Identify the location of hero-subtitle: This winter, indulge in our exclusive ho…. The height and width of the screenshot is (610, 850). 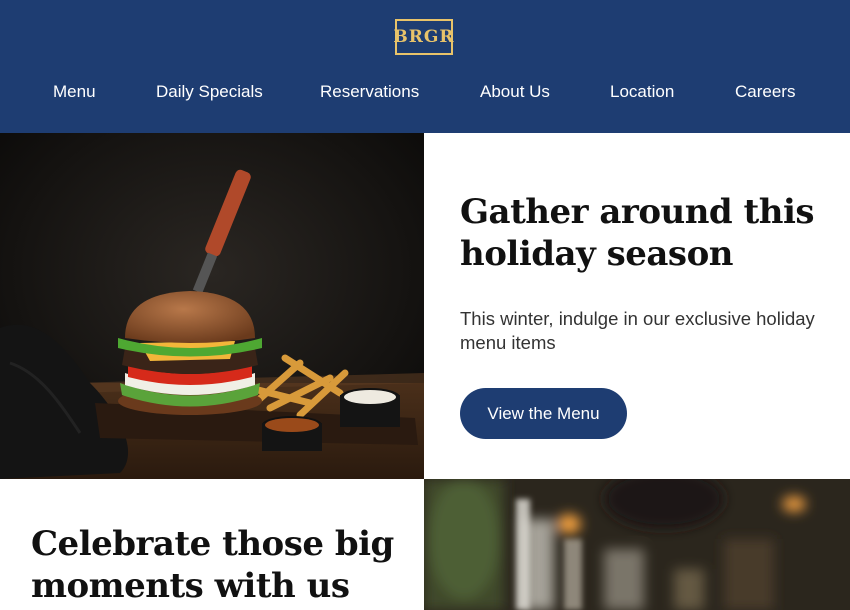
(650, 331).